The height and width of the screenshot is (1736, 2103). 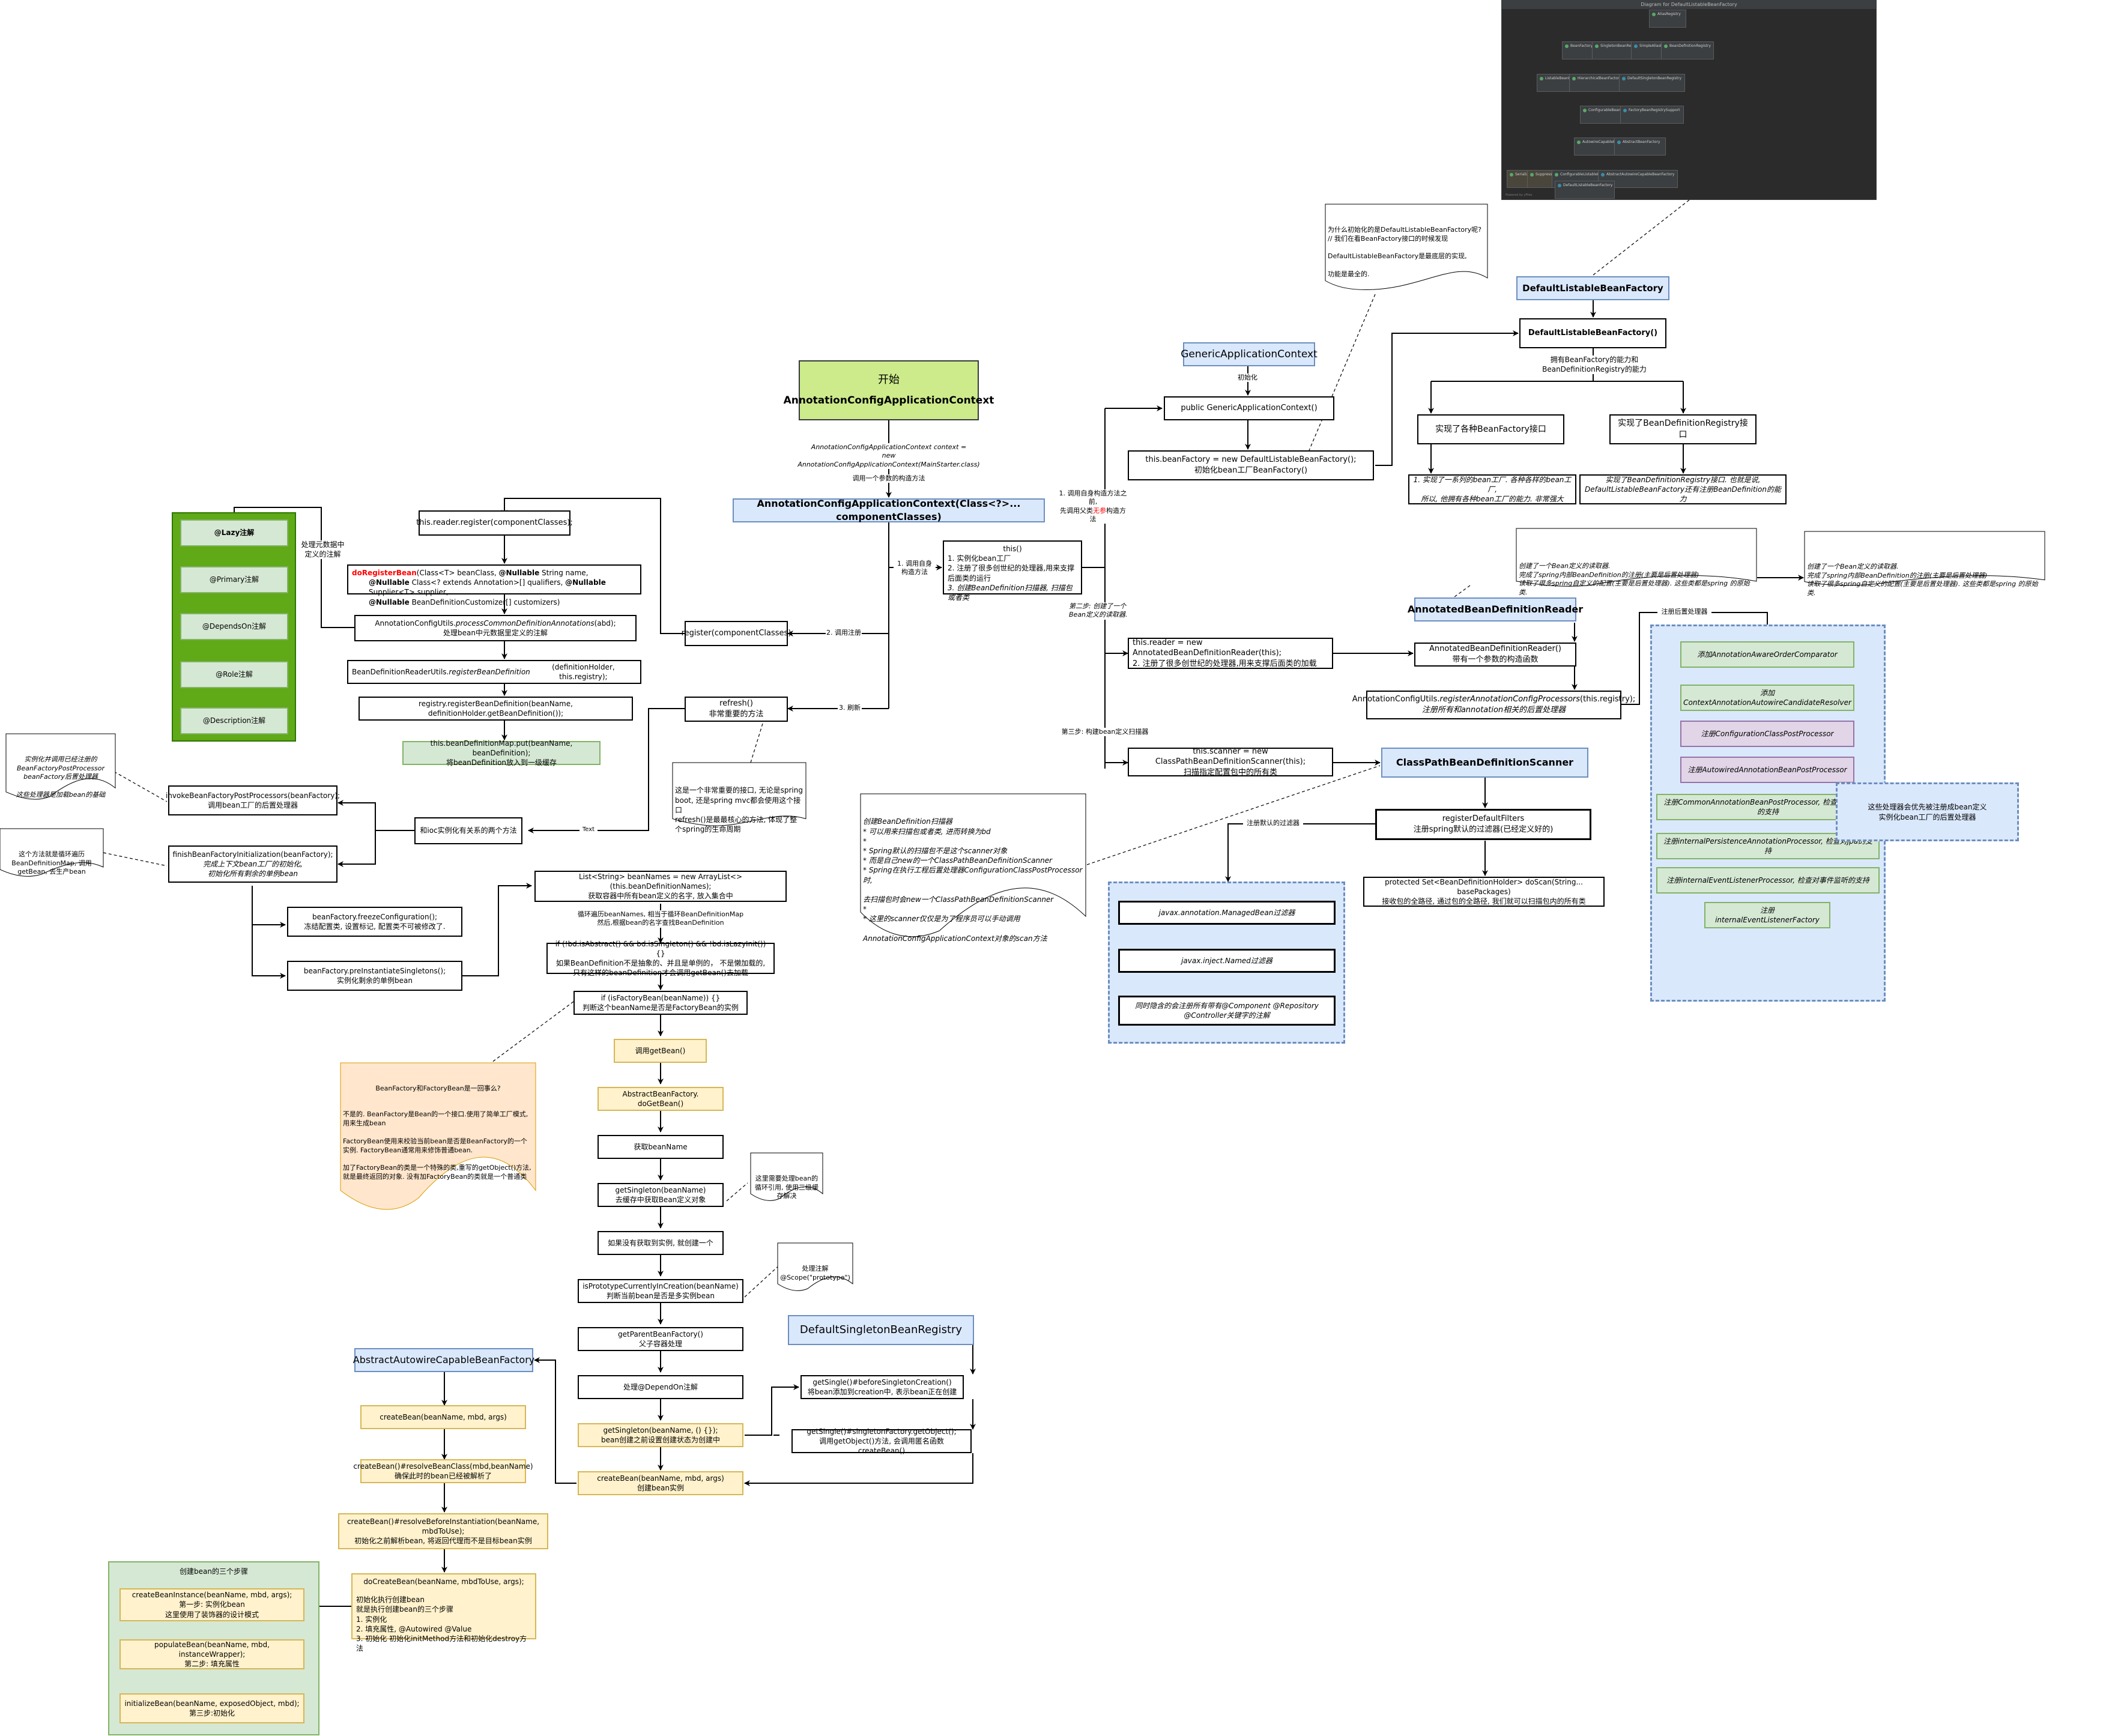 I want to click on ide-diagram-footer: Powered by yFiles, so click(x=1519, y=195).